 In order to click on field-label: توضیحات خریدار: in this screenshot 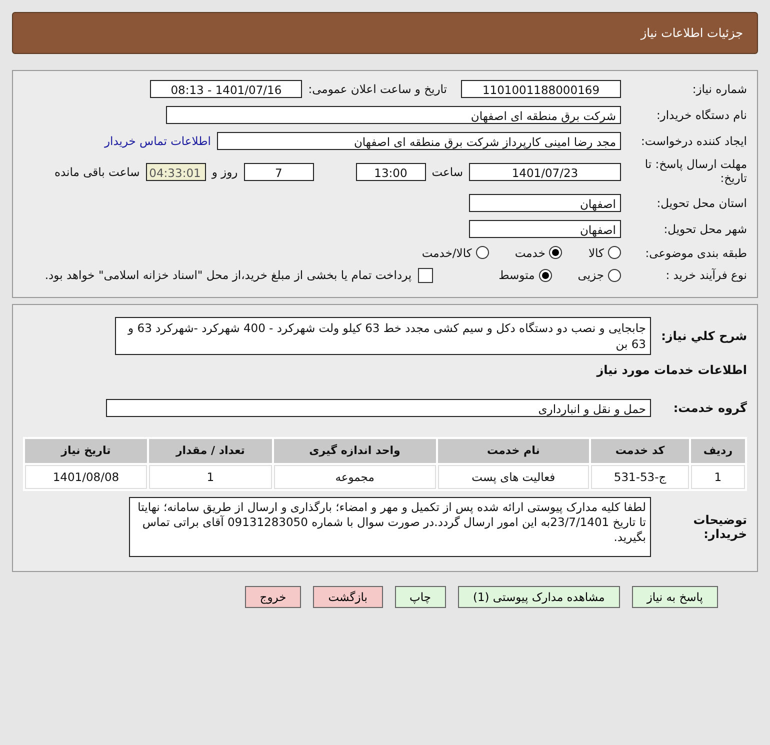, I will do `click(719, 526)`.